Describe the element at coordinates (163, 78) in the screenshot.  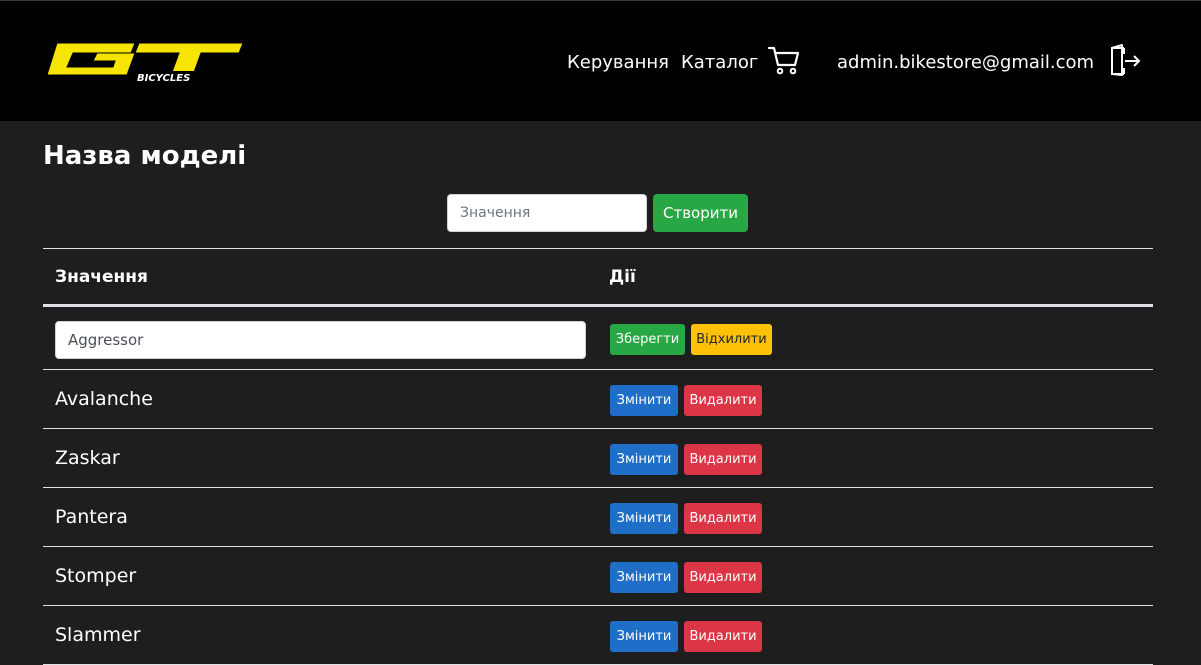
I see `svg-text: BICYCLES` at that location.